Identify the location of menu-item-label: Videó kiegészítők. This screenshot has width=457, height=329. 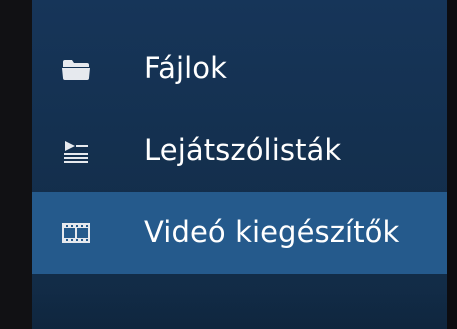
(272, 231).